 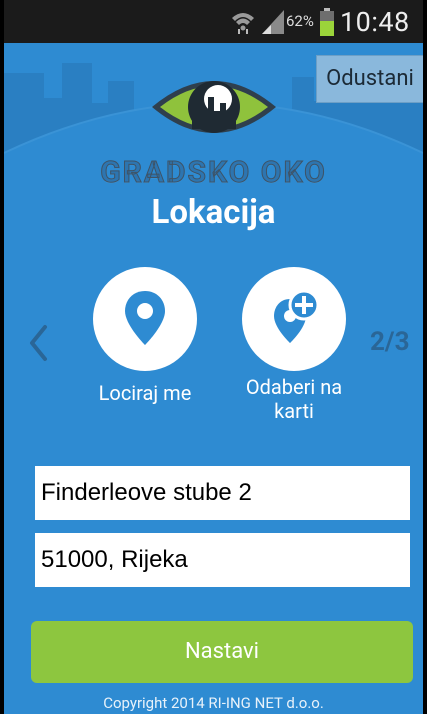 I want to click on map-pin-plus-icon, so click(x=297, y=316).